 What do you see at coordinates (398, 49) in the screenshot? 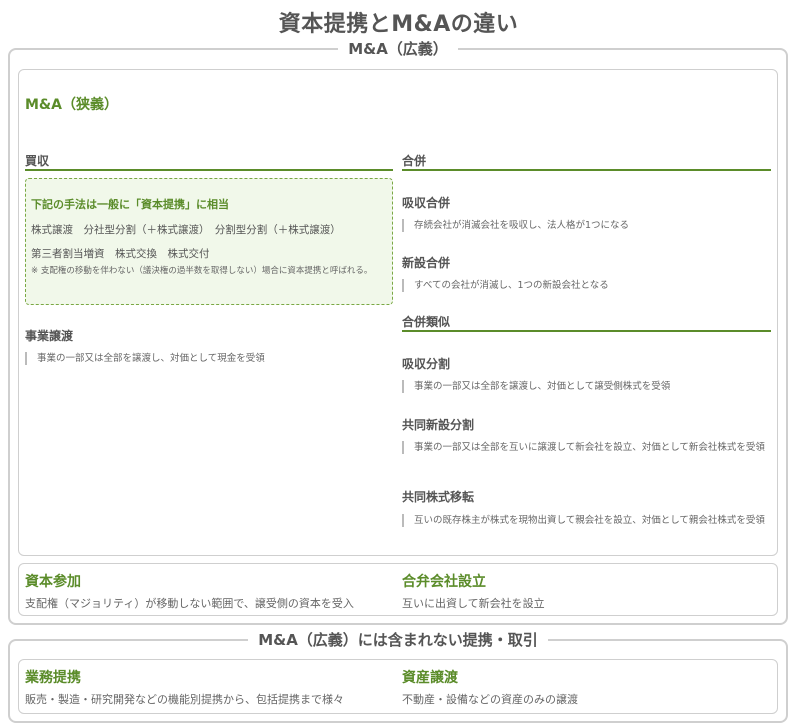
I see `ma-broad-label: M&A（広義）` at bounding box center [398, 49].